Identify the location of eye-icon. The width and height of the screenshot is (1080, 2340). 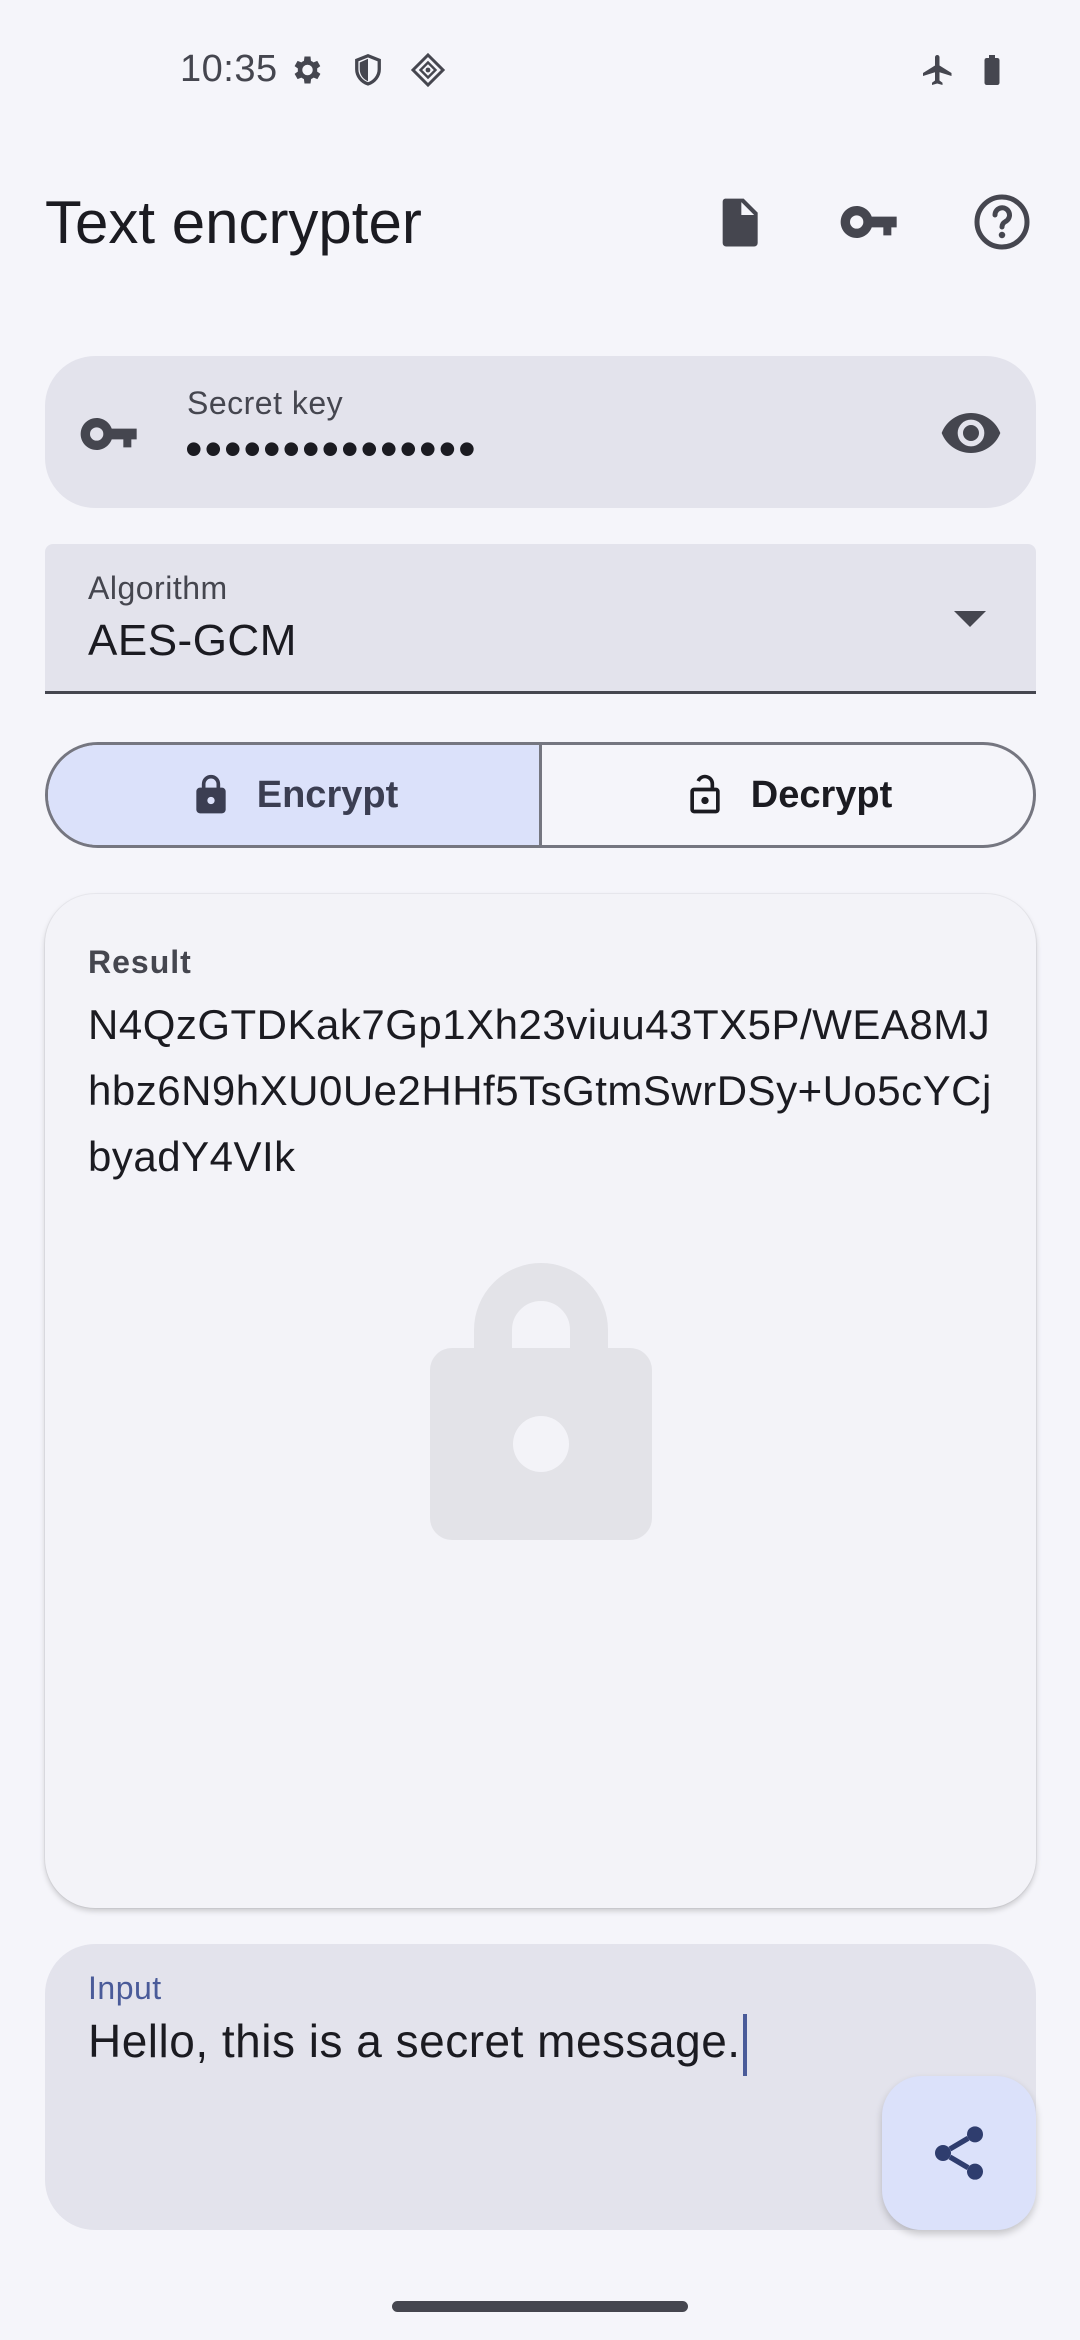
(971, 433).